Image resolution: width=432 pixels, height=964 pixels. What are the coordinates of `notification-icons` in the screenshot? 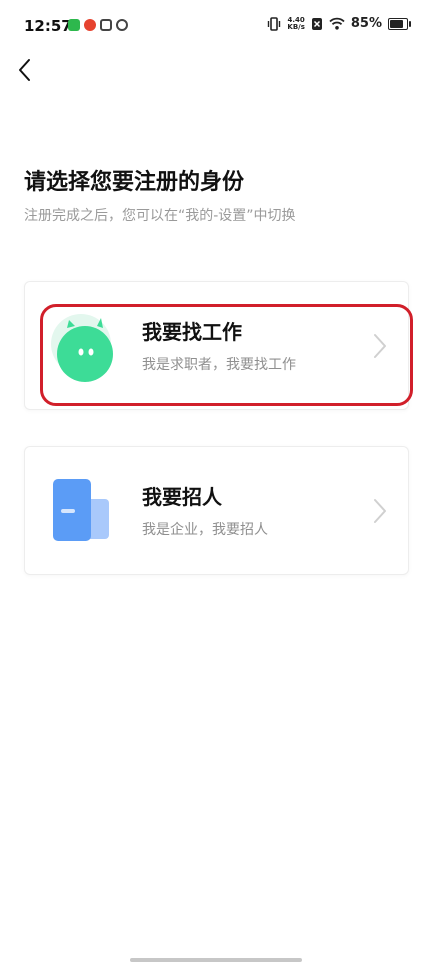 It's located at (98, 25).